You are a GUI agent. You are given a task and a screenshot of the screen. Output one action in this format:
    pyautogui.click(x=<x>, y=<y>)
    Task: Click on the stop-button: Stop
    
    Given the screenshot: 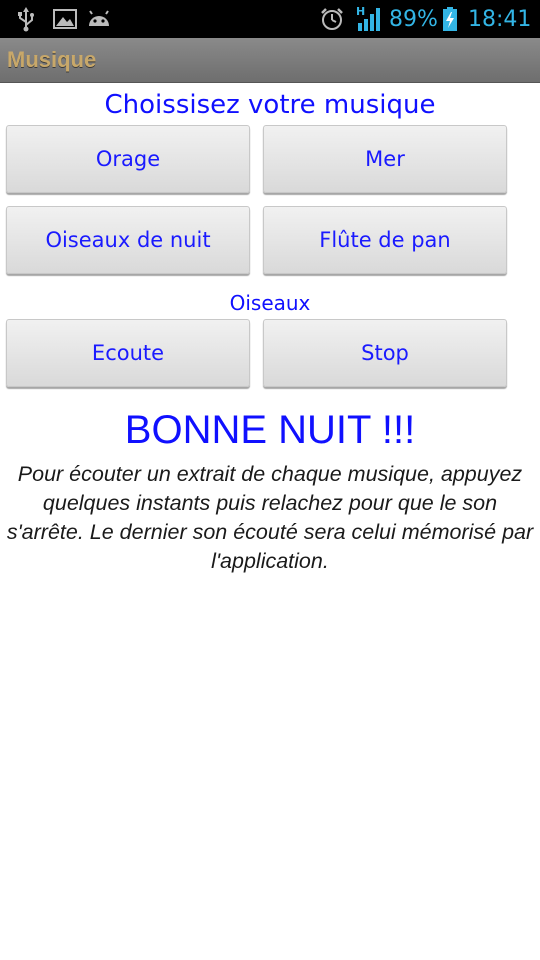 What is the action you would take?
    pyautogui.click(x=385, y=353)
    